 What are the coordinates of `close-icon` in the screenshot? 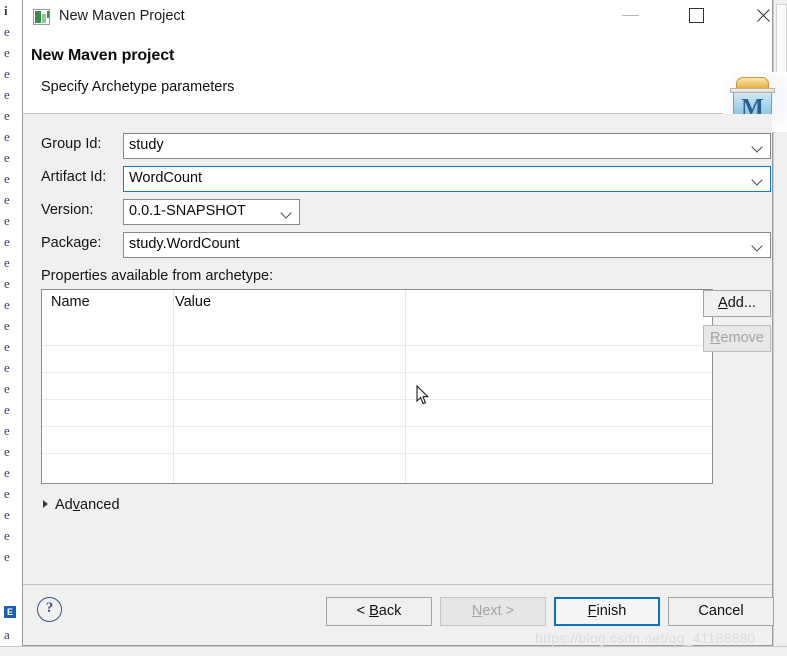 It's located at (763, 16).